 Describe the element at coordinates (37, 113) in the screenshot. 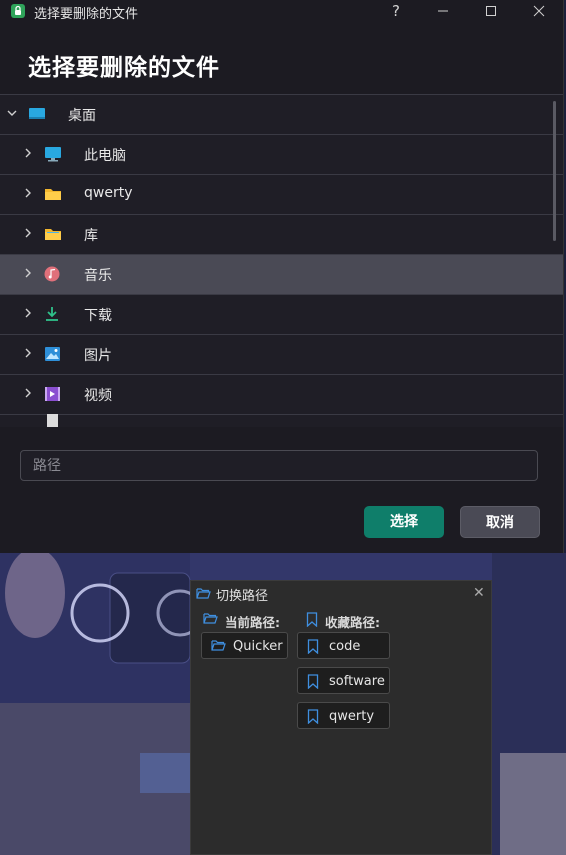

I see `desktop-icon` at that location.